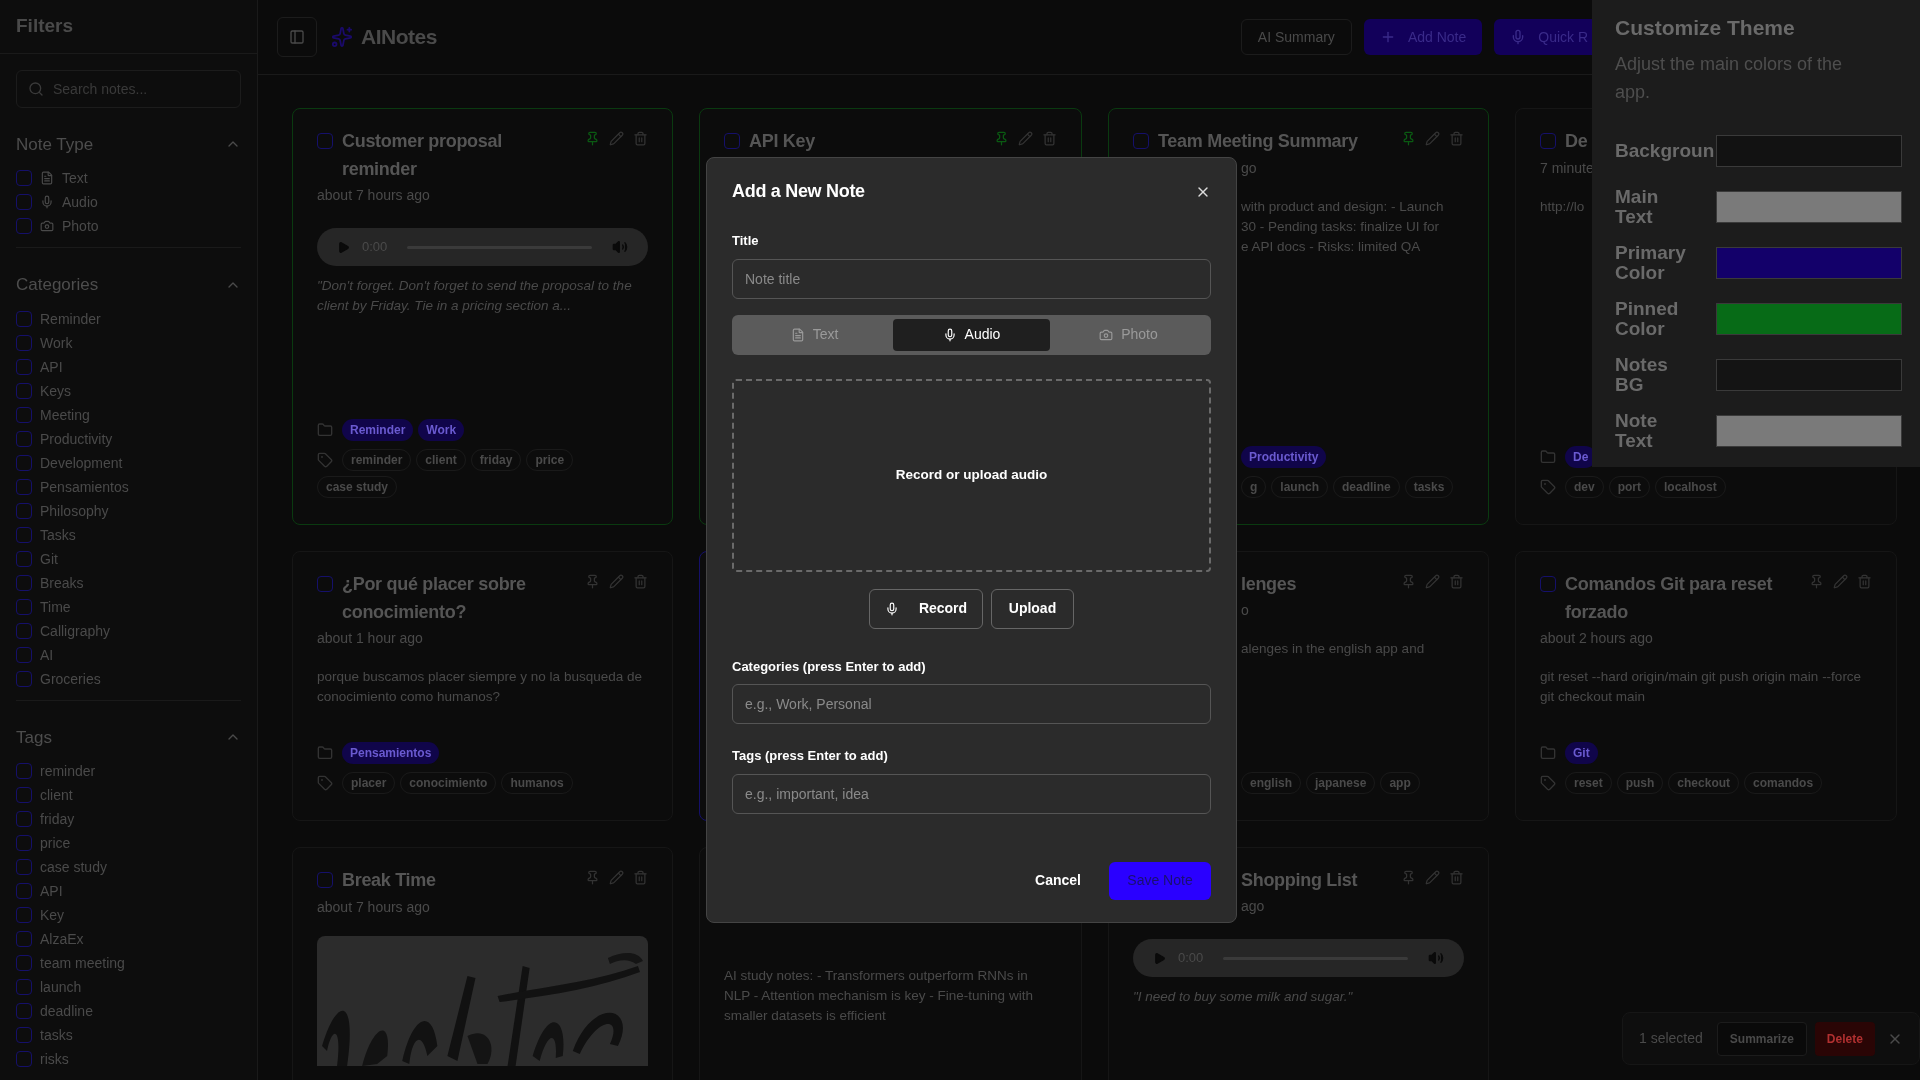 This screenshot has width=1920, height=1080. What do you see at coordinates (80, 226) in the screenshot?
I see `filter-label: Photo` at bounding box center [80, 226].